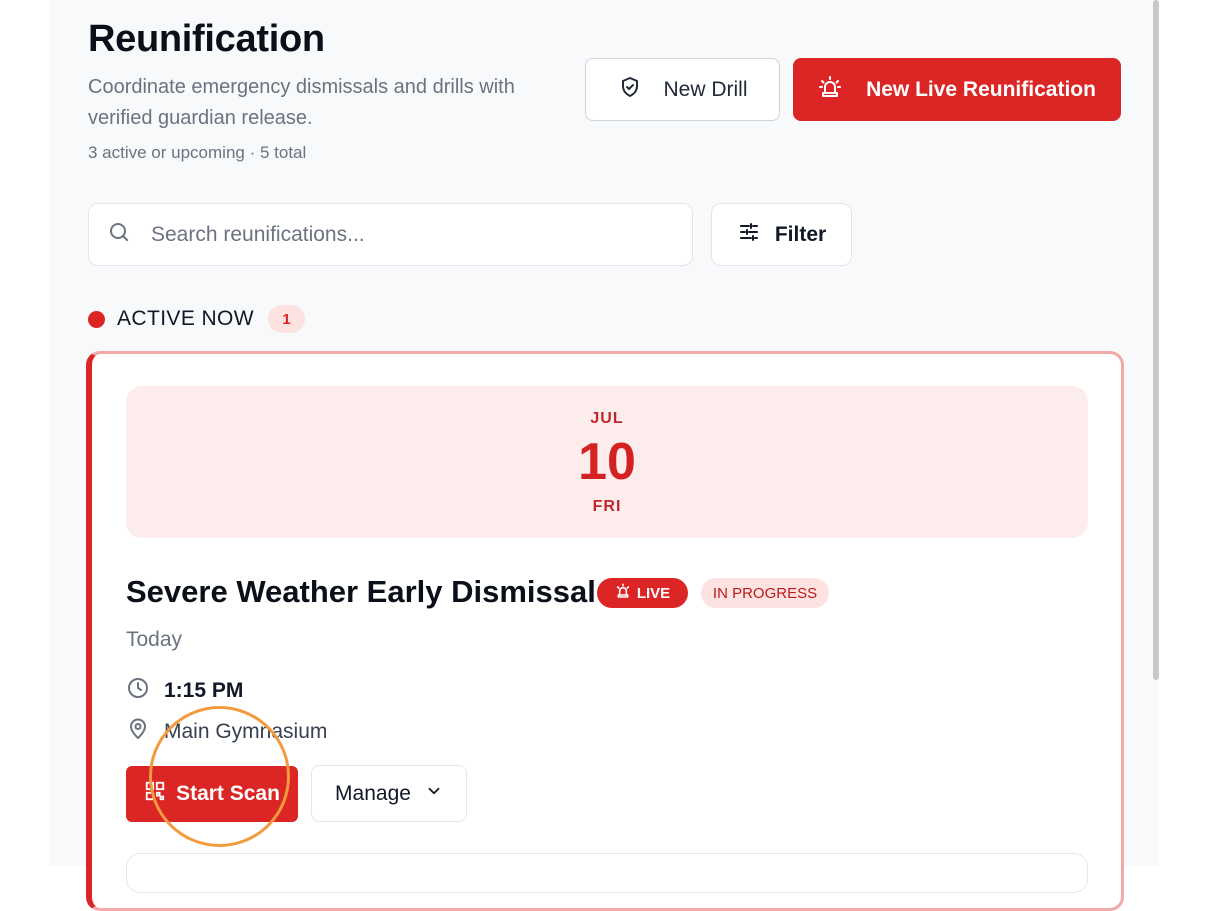 This screenshot has width=1210, height=911. What do you see at coordinates (607, 418) in the screenshot?
I see `event-month: JUL` at bounding box center [607, 418].